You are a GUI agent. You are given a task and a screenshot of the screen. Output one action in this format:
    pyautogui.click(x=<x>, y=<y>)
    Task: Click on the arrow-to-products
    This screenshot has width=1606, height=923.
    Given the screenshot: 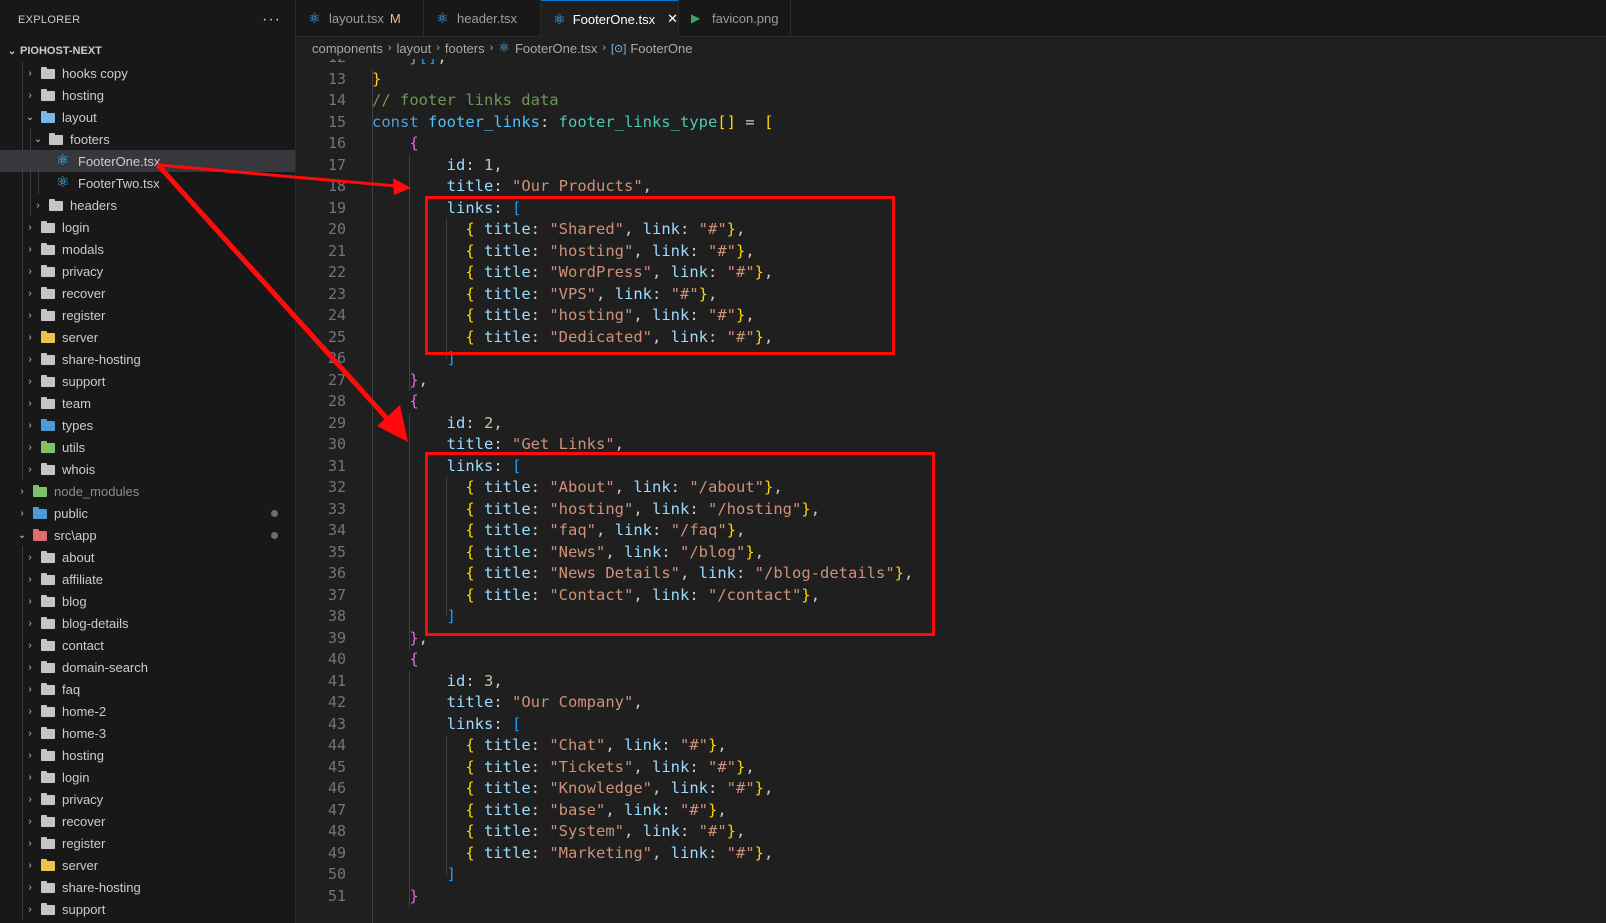 What is the action you would take?
    pyautogui.click(x=284, y=179)
    